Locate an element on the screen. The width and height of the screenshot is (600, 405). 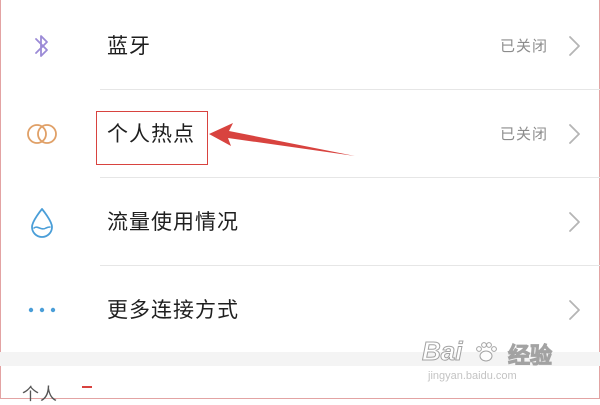
annotation-mark is located at coordinates (87, 387).